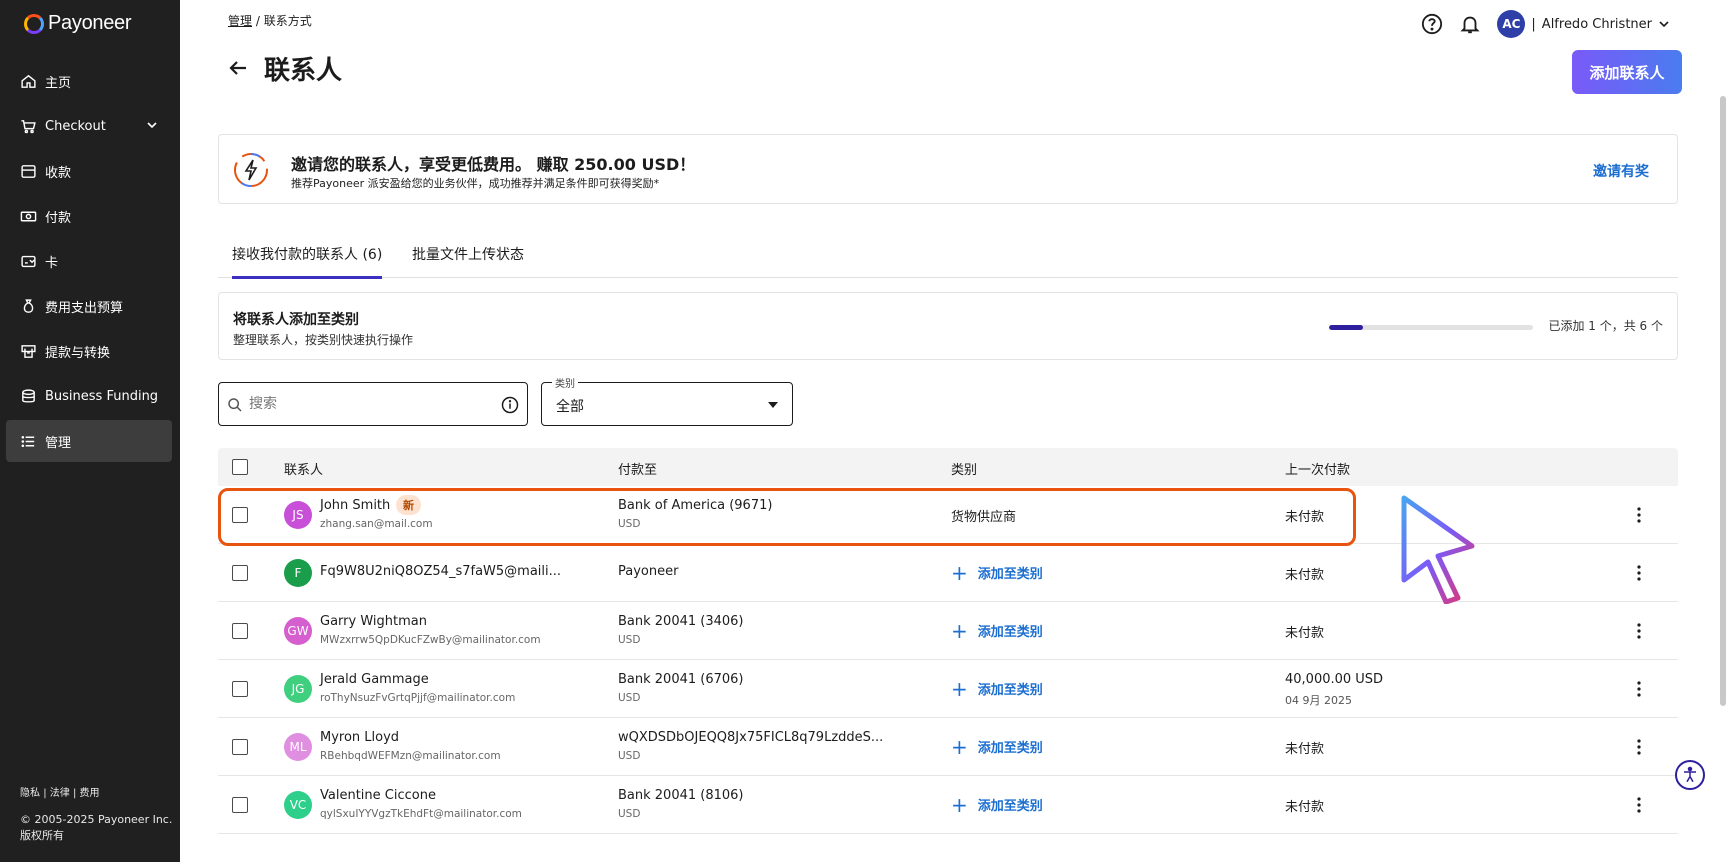 Image resolution: width=1726 pixels, height=862 pixels. Describe the element at coordinates (303, 71) in the screenshot. I see `page-title: 联系人` at that location.